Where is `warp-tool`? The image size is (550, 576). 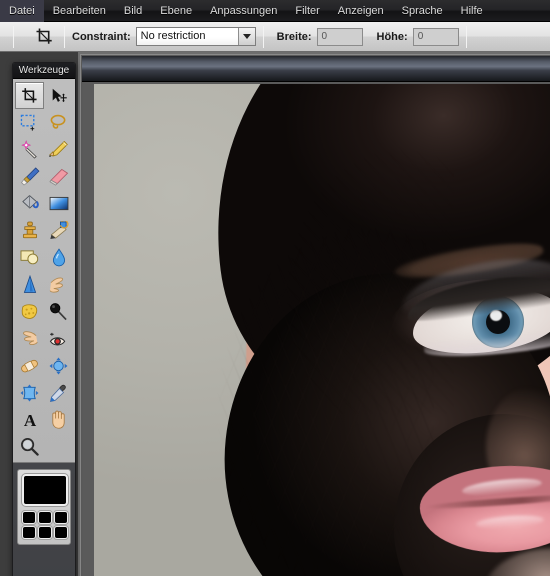 warp-tool is located at coordinates (58, 365).